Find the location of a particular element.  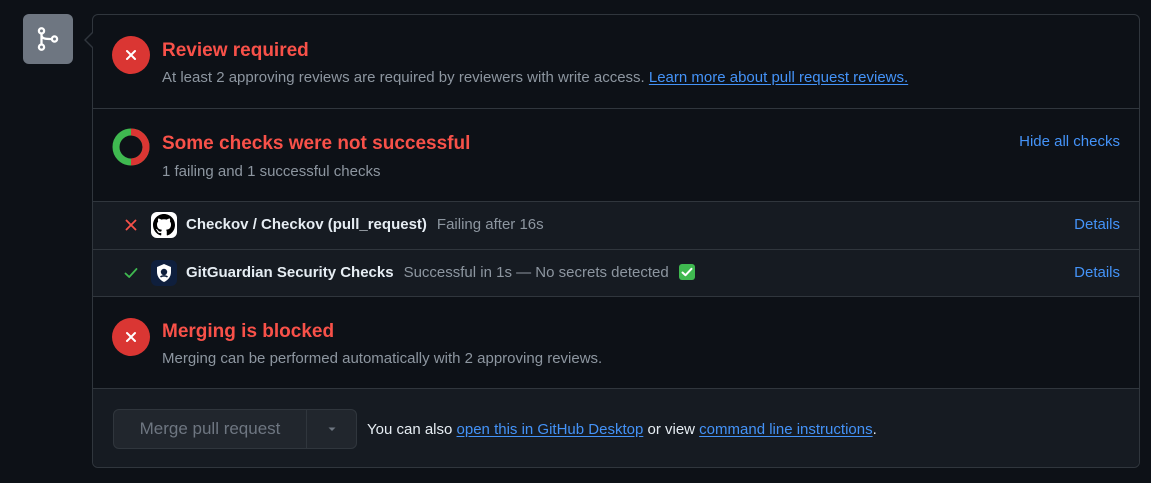

merge-pull-request-button-group: Merge pull request is located at coordinates (235, 429).